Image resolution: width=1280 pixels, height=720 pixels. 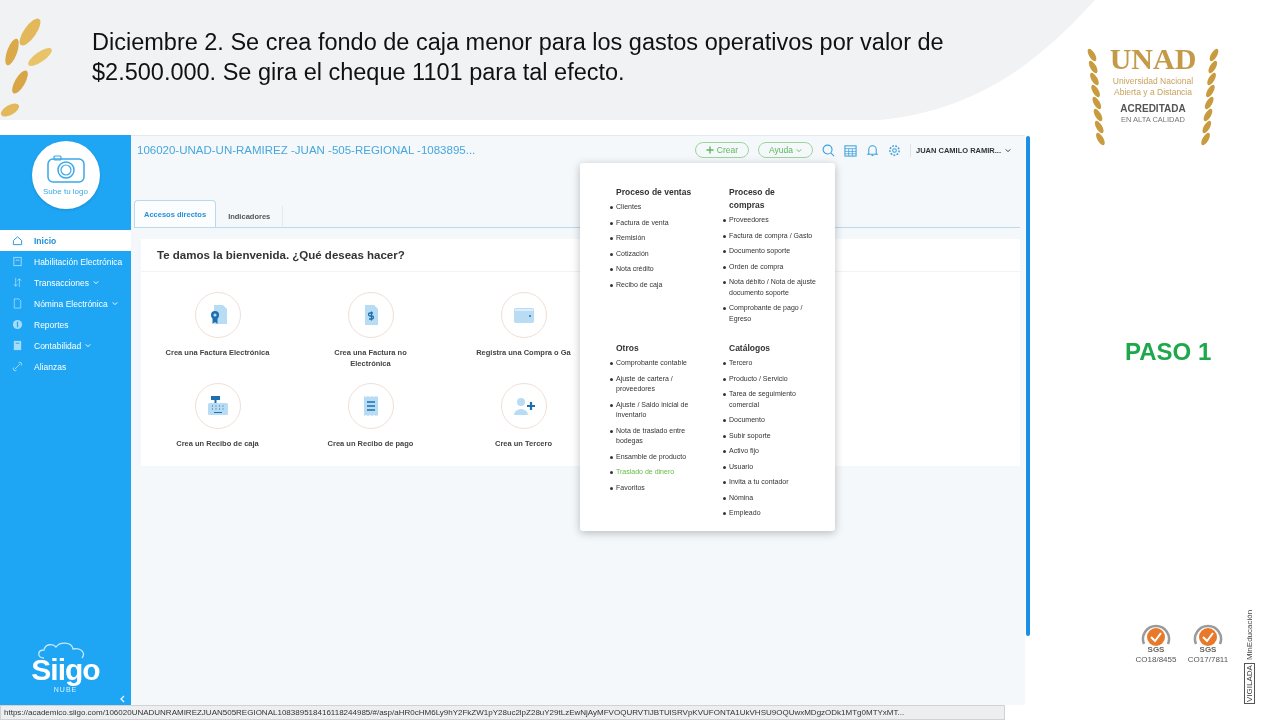 What do you see at coordinates (654, 192) in the screenshot?
I see `menu-section-title: Proceso de ventas` at bounding box center [654, 192].